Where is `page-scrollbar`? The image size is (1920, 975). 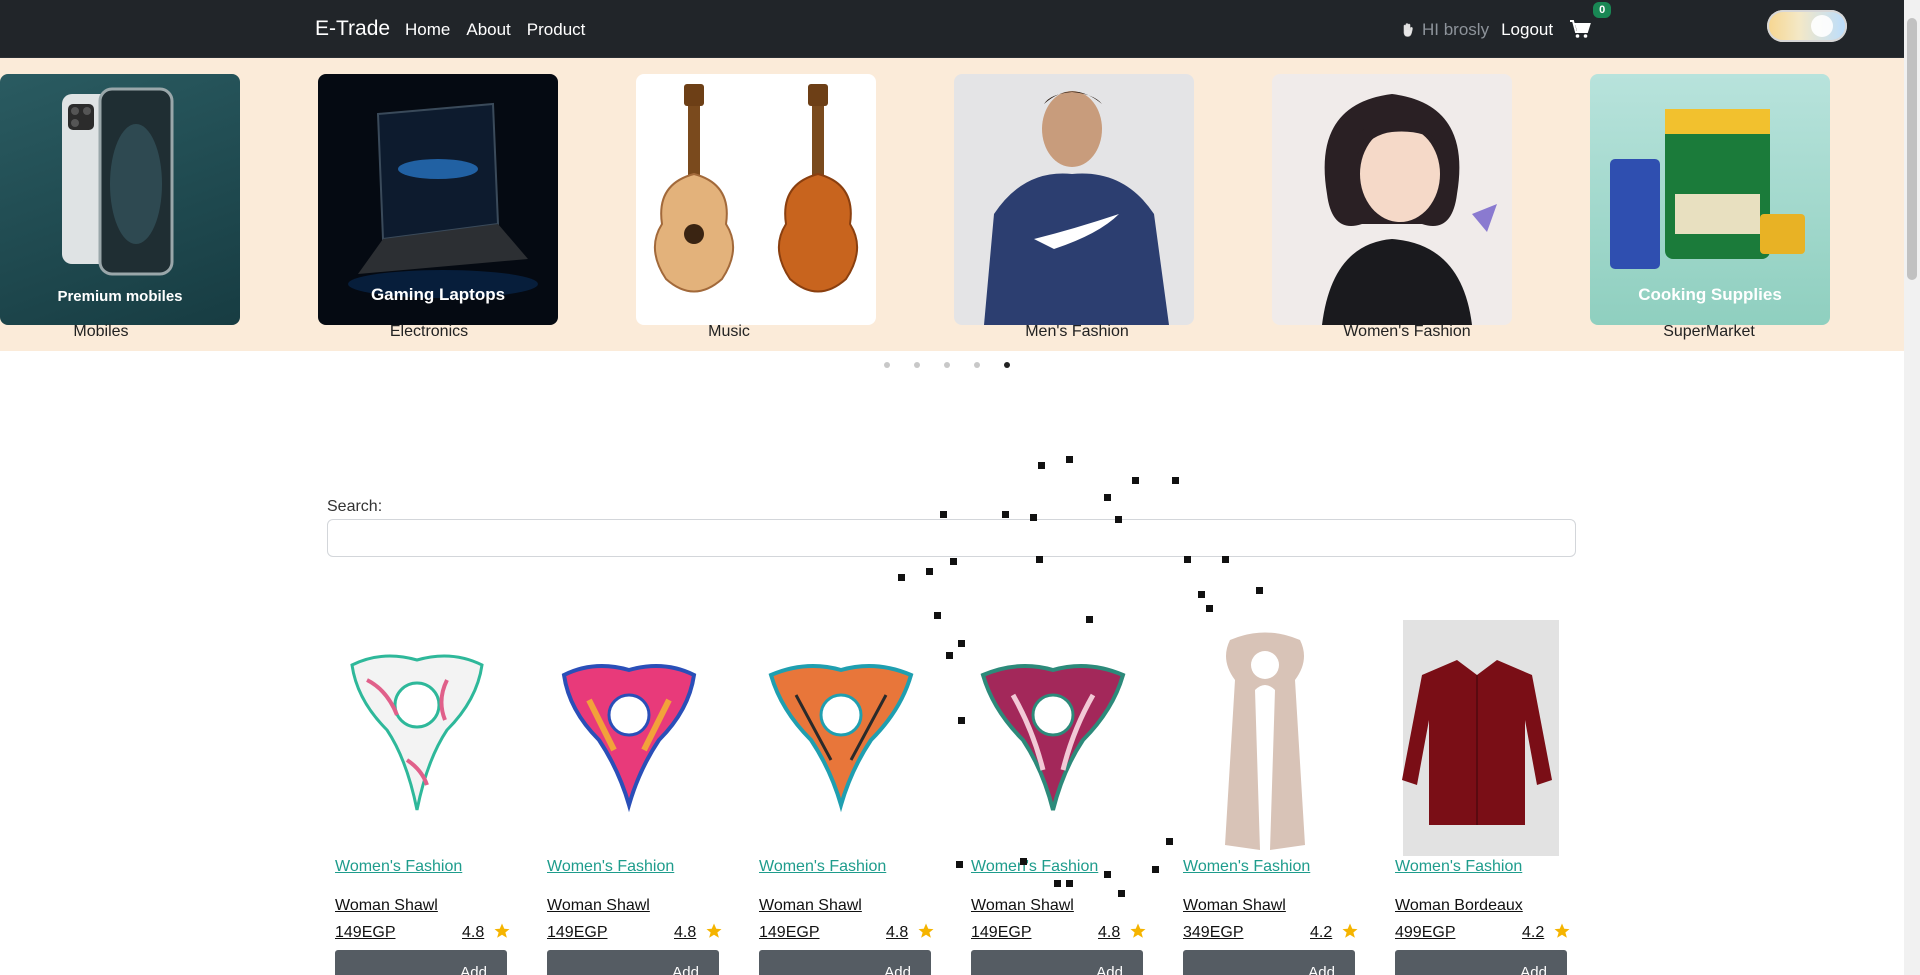
page-scrollbar is located at coordinates (1912, 487).